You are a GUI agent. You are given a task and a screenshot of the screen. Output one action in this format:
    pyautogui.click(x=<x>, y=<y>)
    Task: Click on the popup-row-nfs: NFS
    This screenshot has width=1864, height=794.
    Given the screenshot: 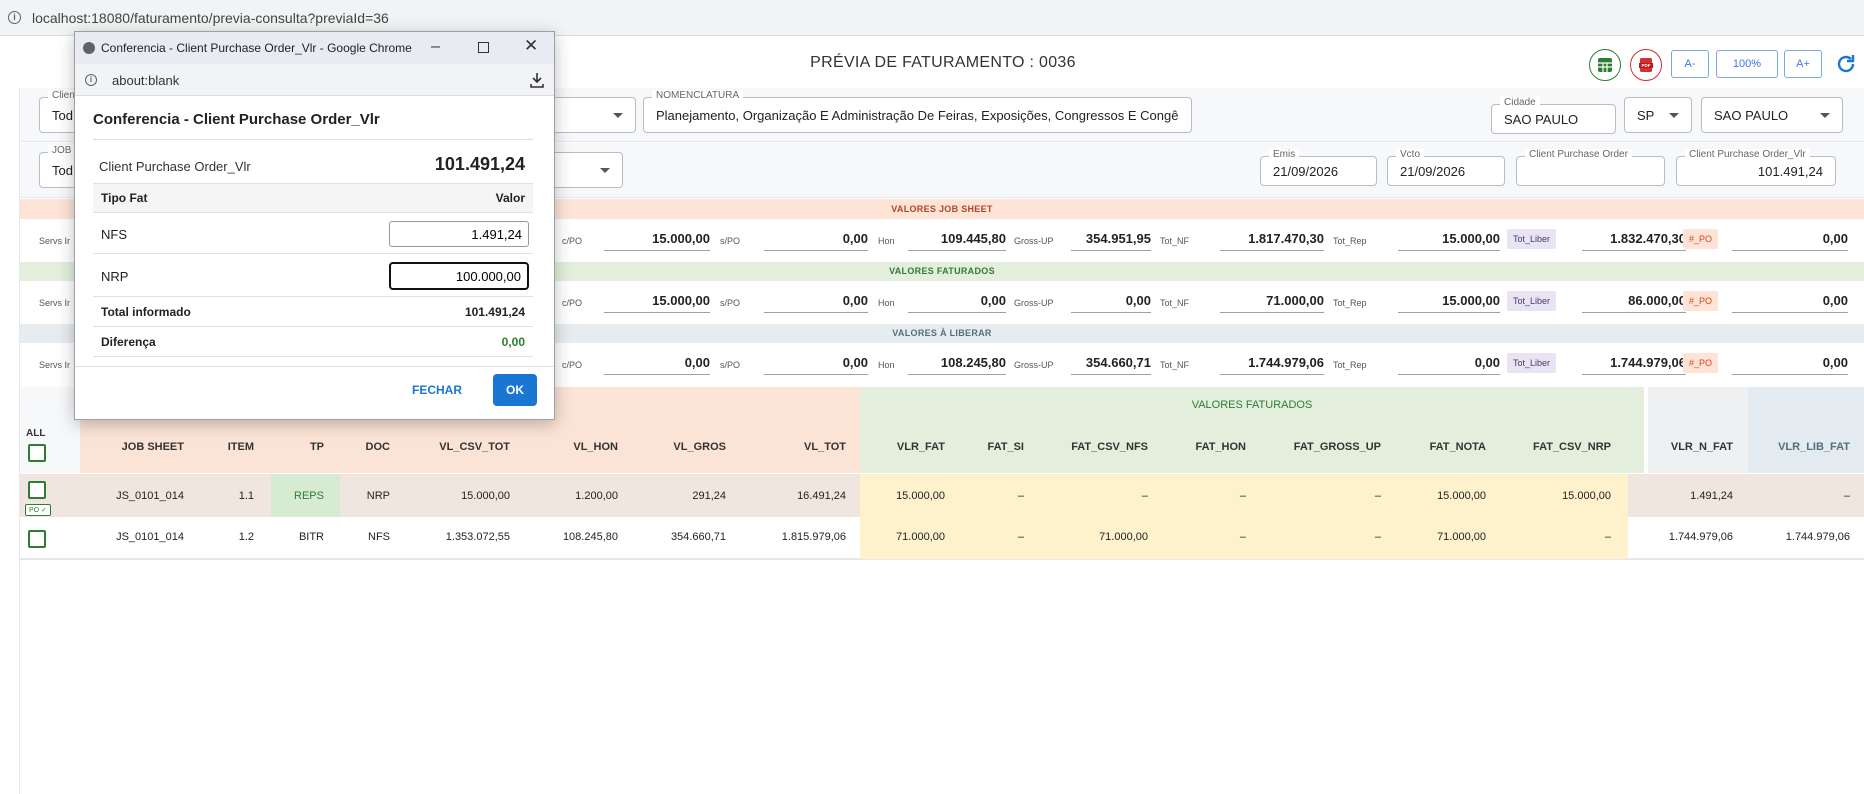 What is the action you would take?
    pyautogui.click(x=313, y=234)
    